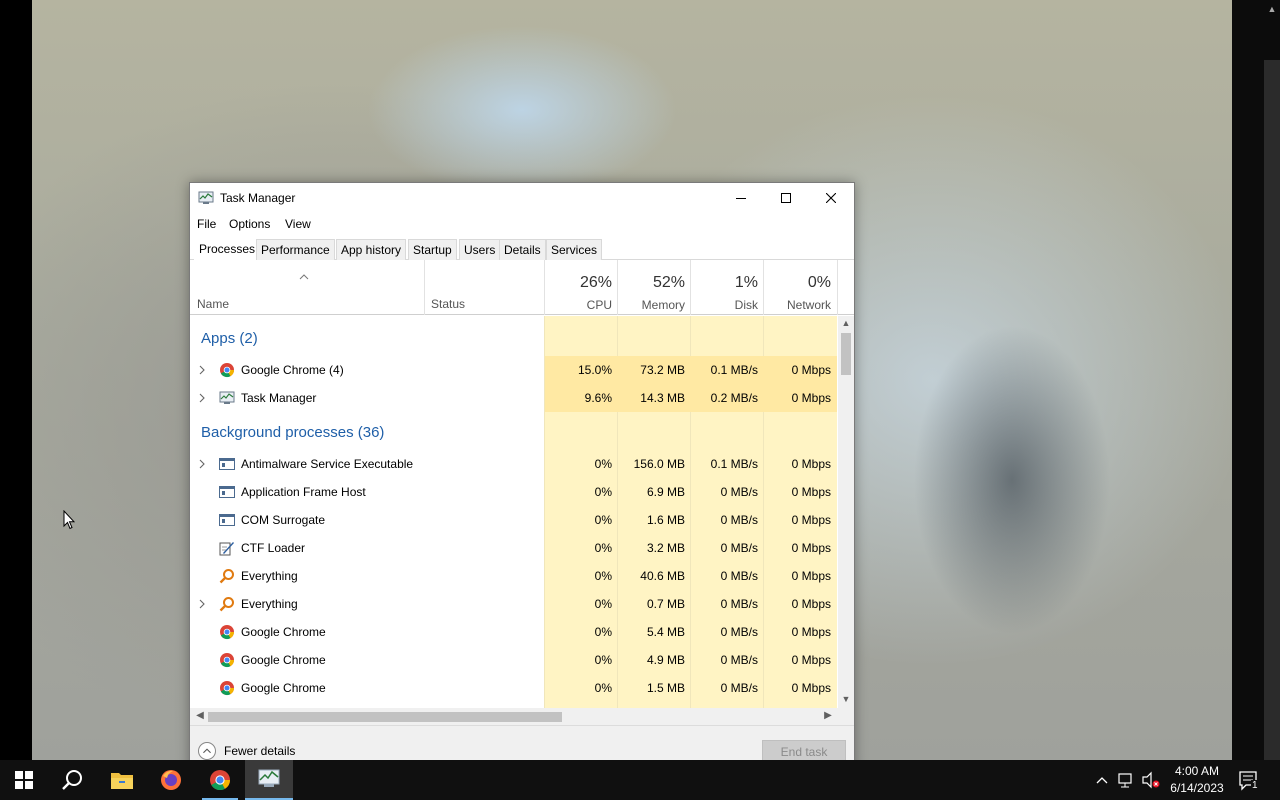 This screenshot has height=800, width=1280. Describe the element at coordinates (800, 287) in the screenshot. I see `column-network-header: 0% Network` at that location.